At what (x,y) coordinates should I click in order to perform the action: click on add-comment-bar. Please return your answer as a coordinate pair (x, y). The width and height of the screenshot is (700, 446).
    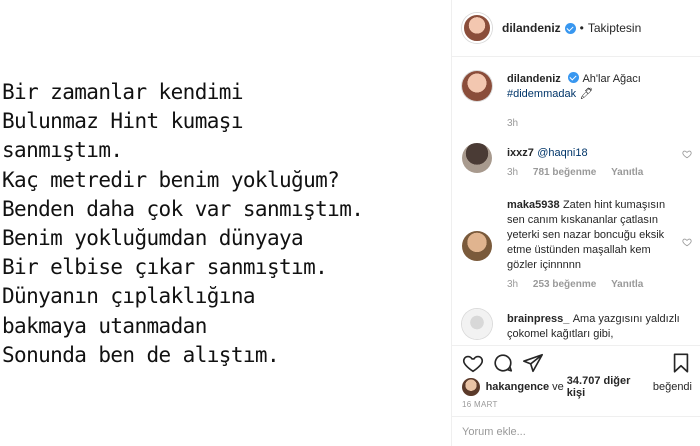
    Looking at the image, I should click on (576, 431).